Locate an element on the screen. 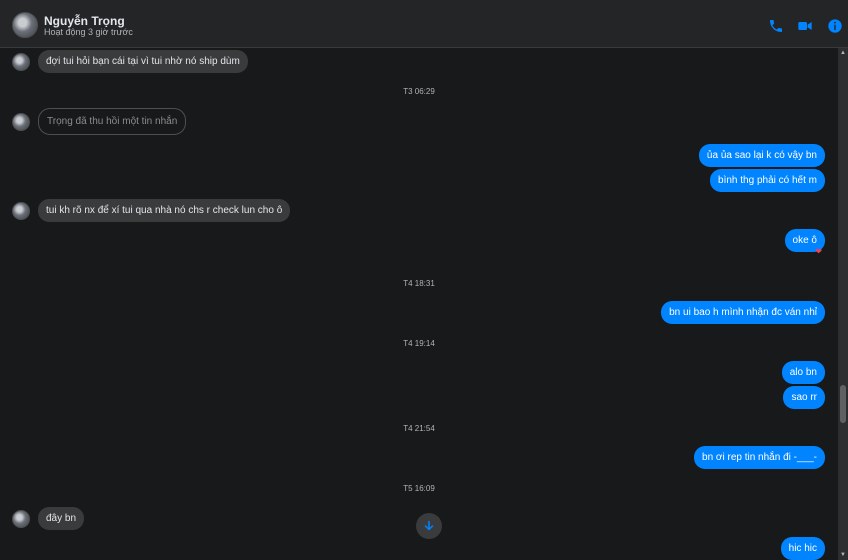 Image resolution: width=848 pixels, height=560 pixels. heart-reaction-icon: ❤ is located at coordinates (818, 251).